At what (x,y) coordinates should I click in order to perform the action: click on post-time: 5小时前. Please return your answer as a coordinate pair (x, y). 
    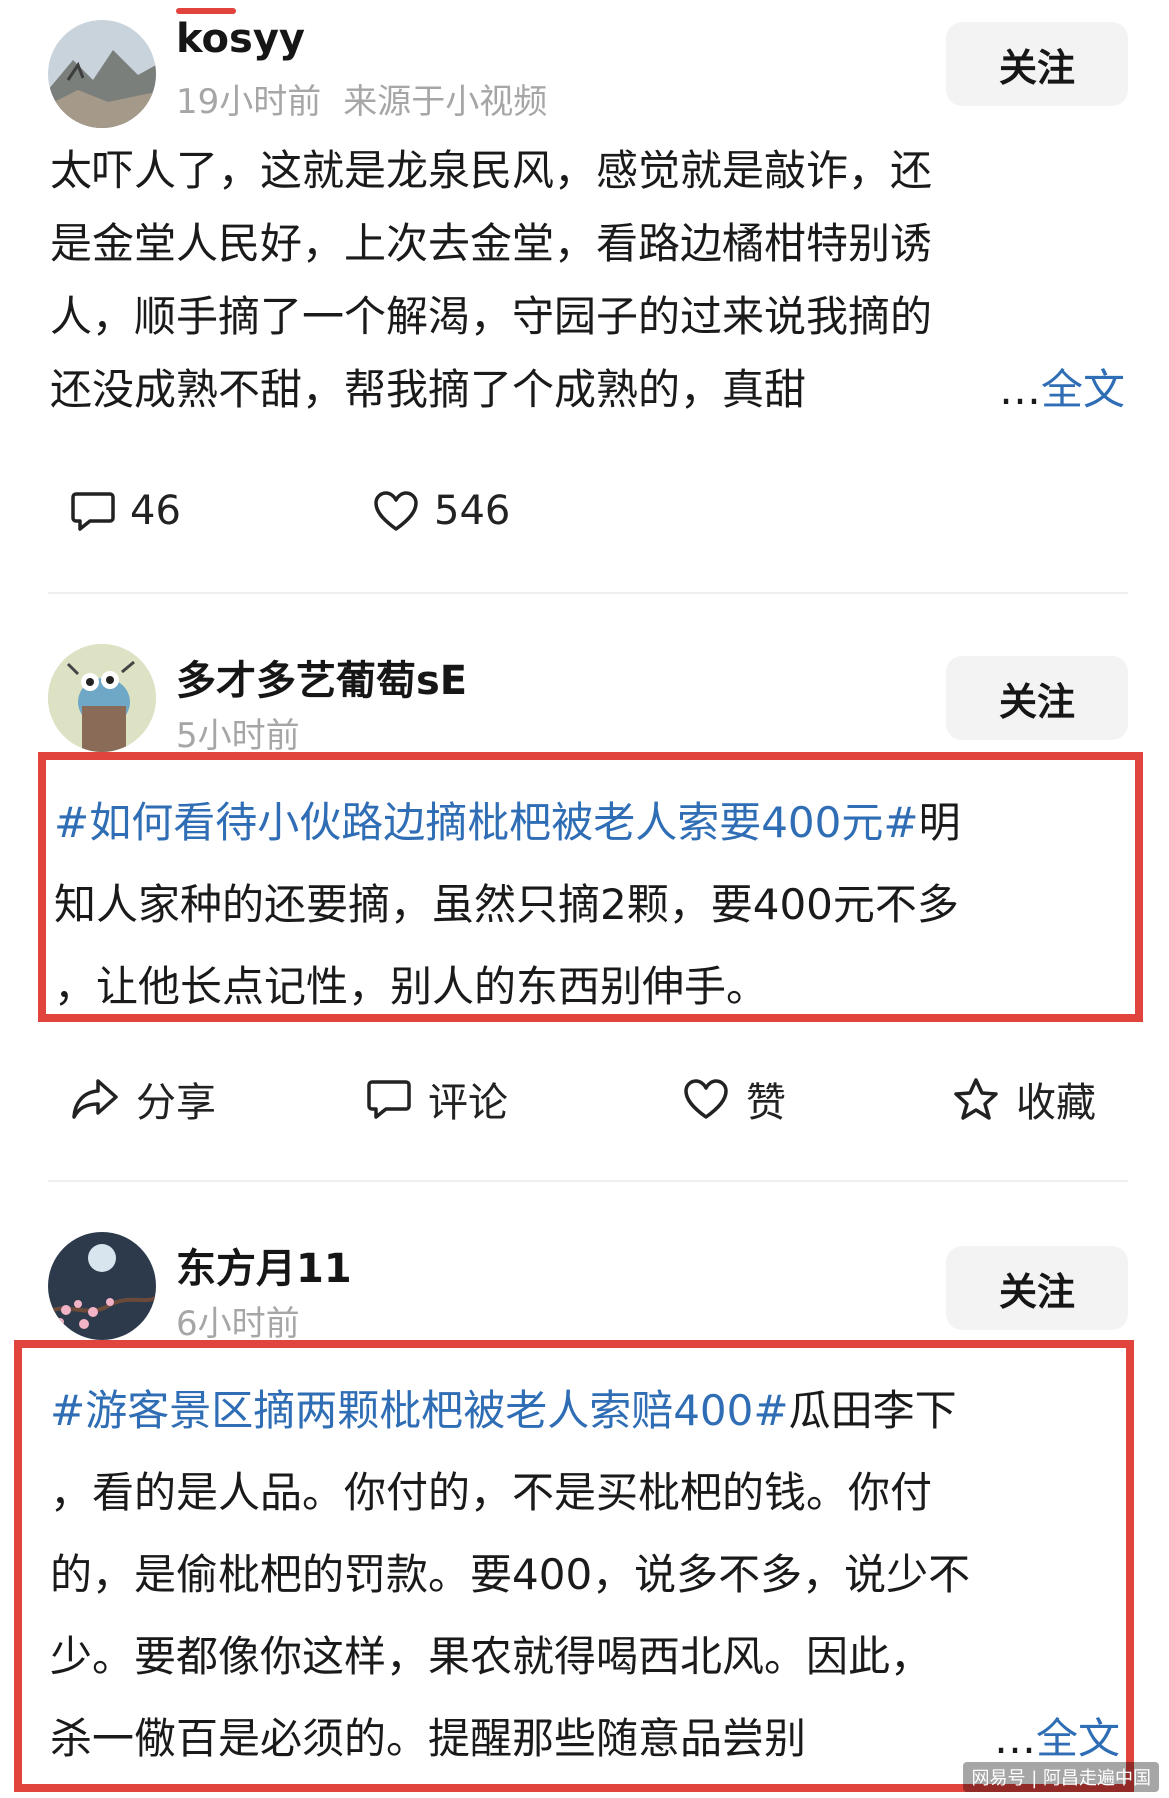
    Looking at the image, I should click on (238, 736).